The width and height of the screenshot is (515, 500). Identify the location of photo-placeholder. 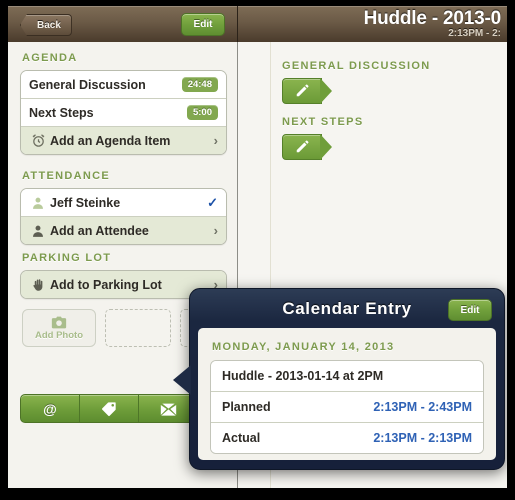
(138, 328).